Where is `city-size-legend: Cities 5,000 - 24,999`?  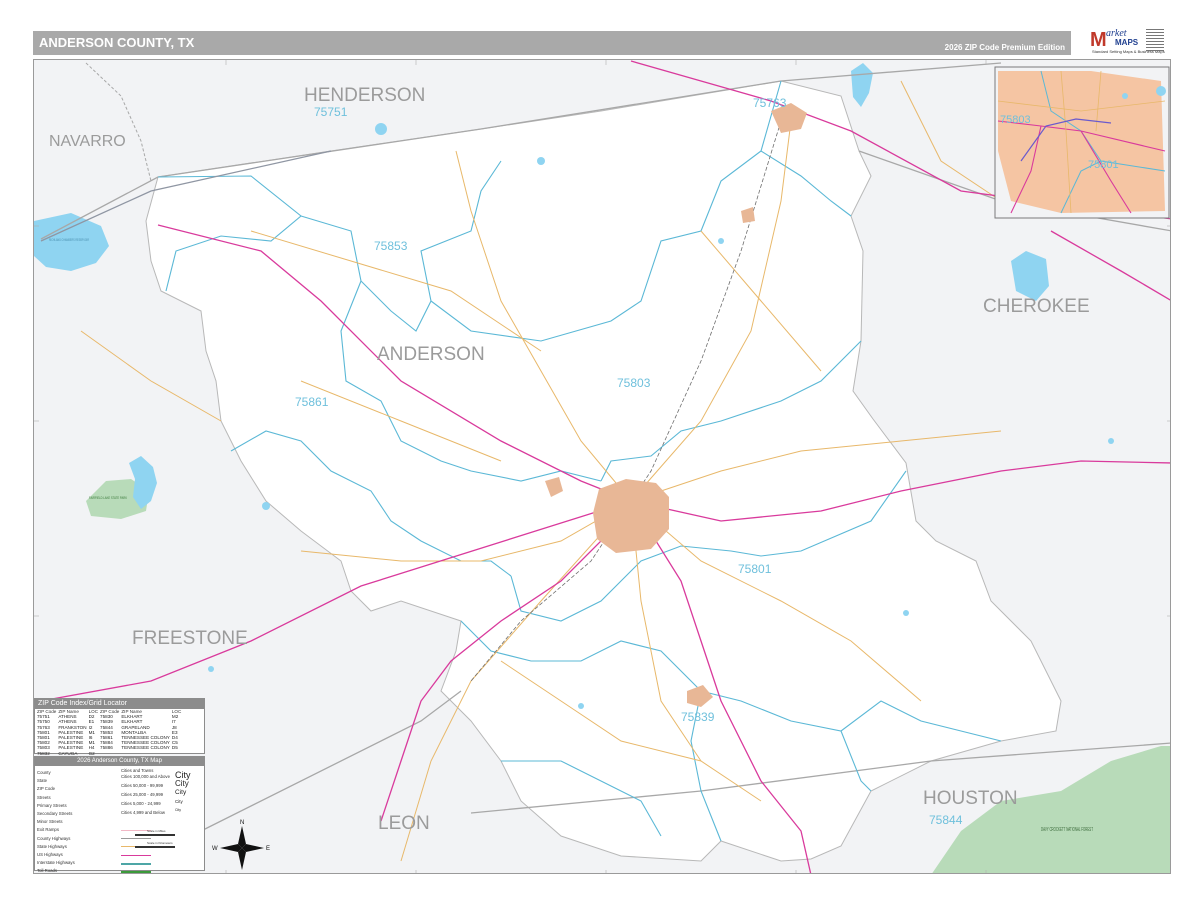
city-size-legend: Cities 5,000 - 24,999 is located at coordinates (141, 803).